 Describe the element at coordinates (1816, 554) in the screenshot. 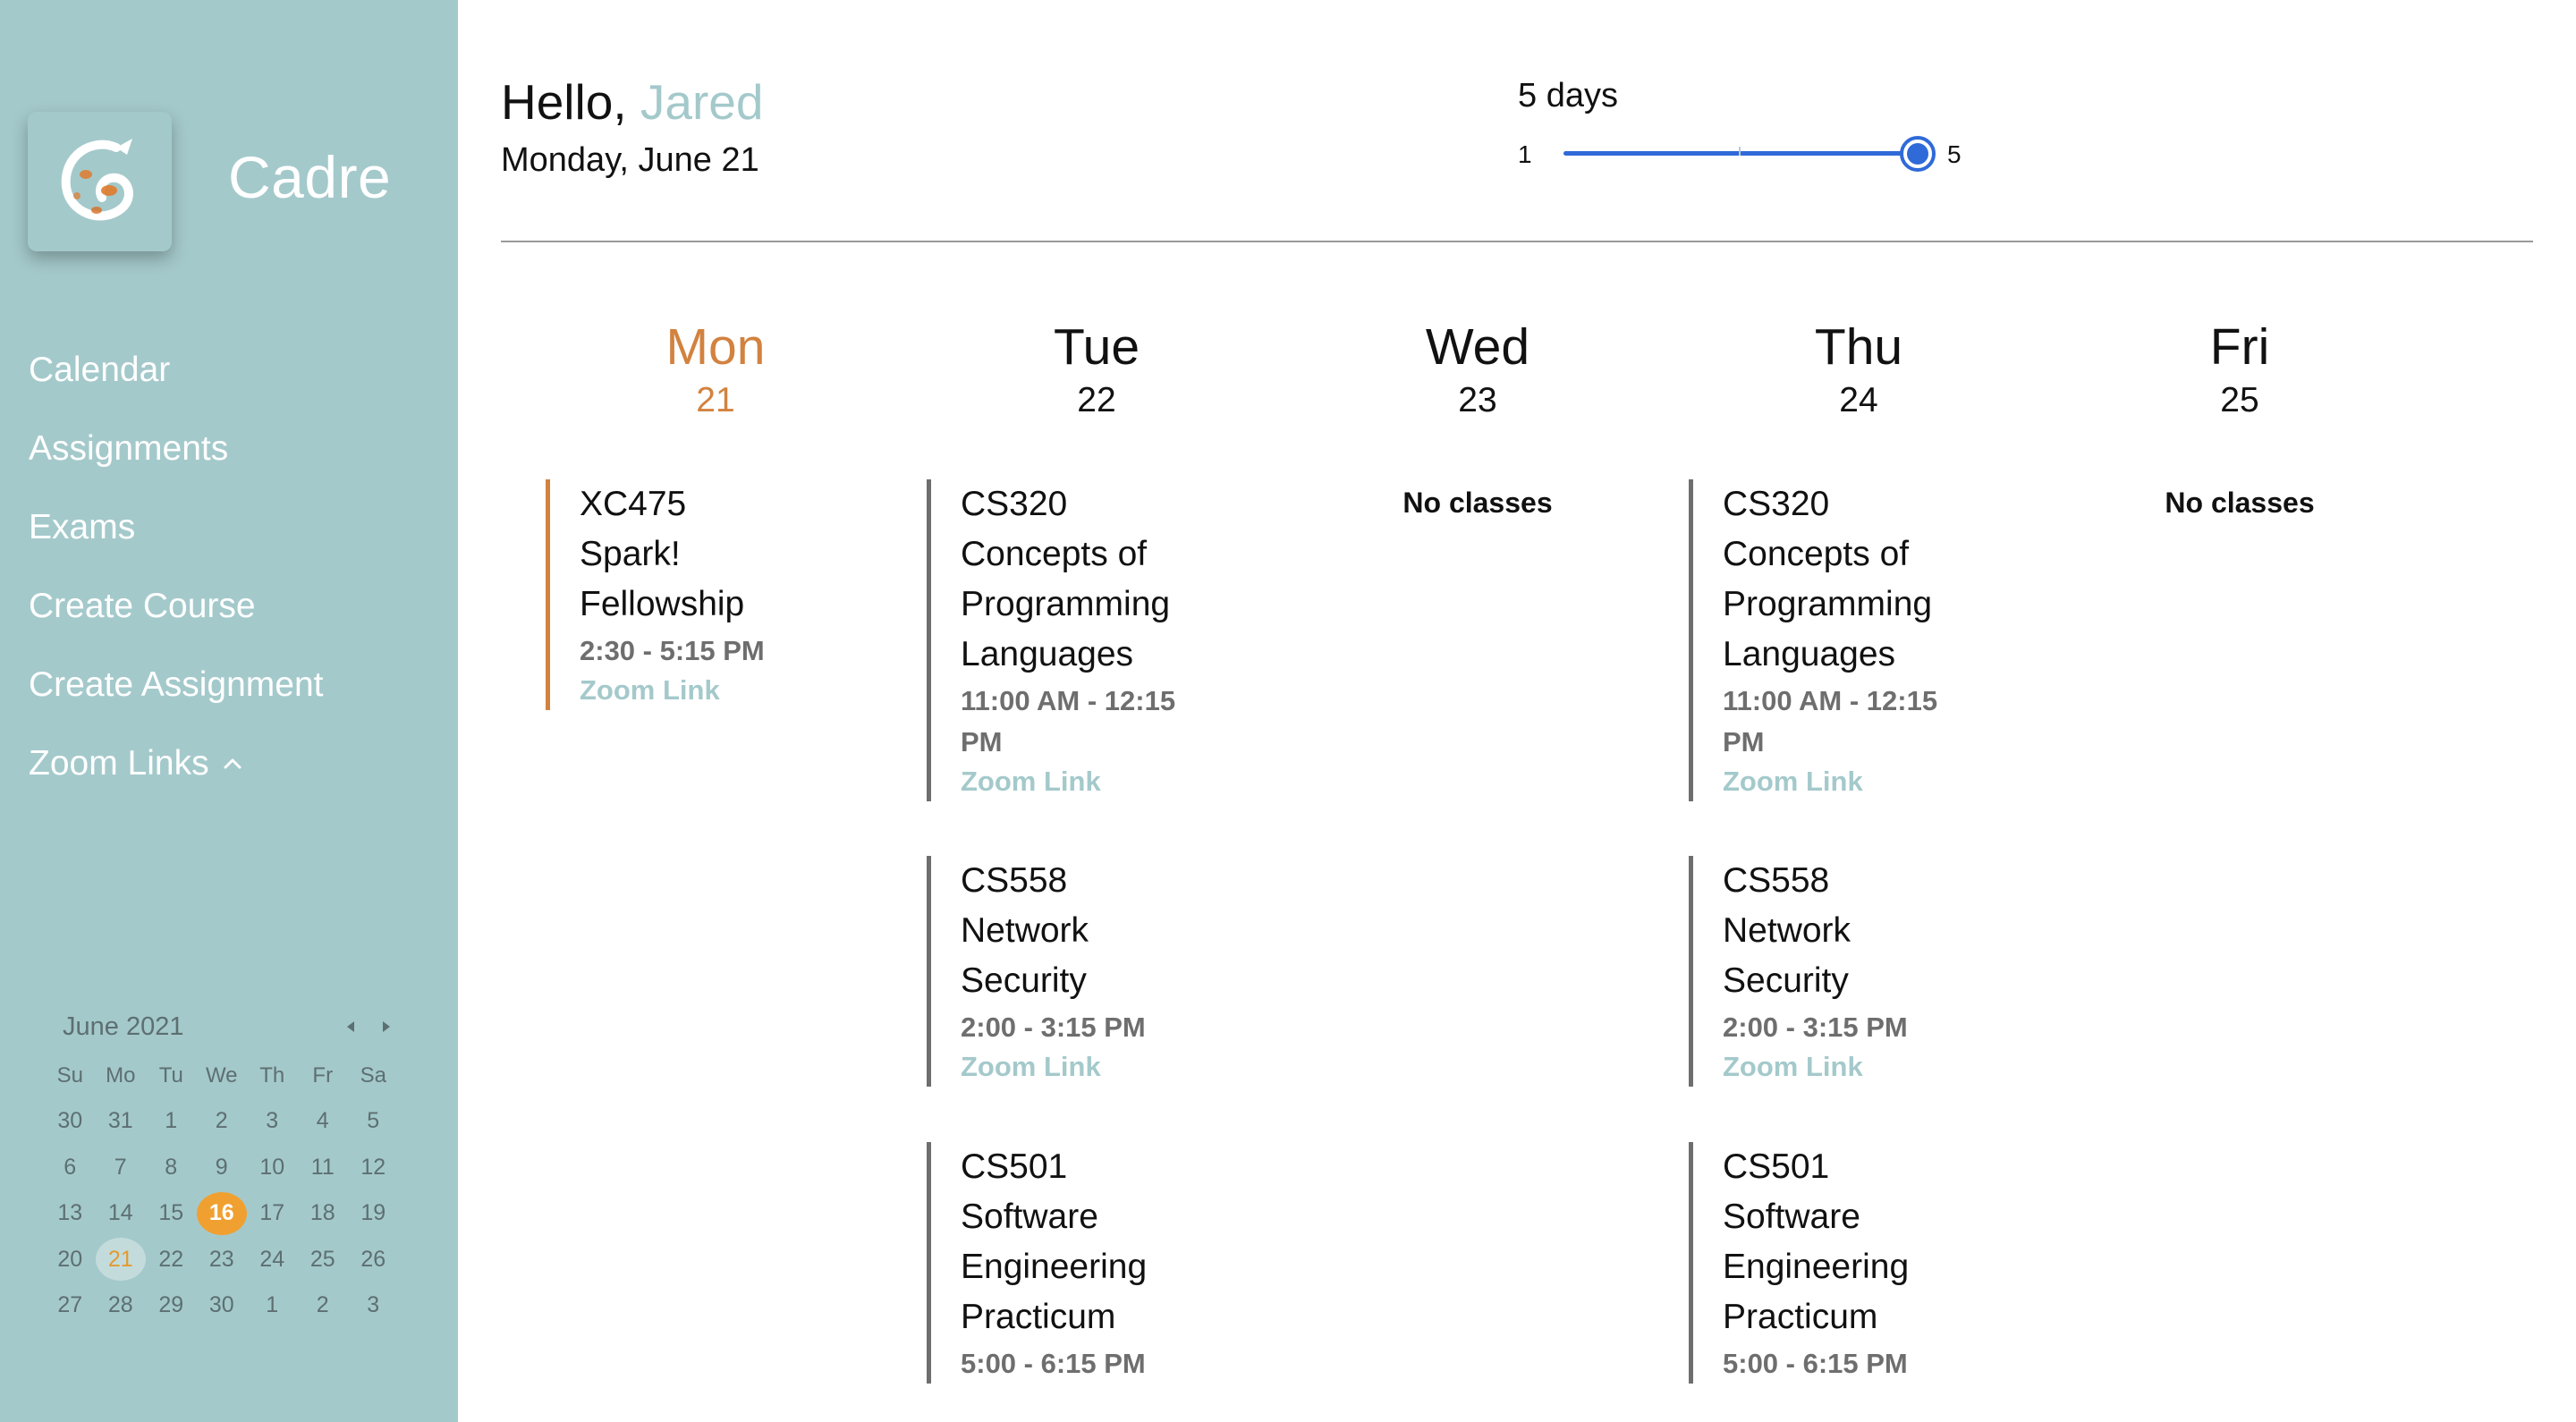

I see `event-title: Concepts of` at that location.